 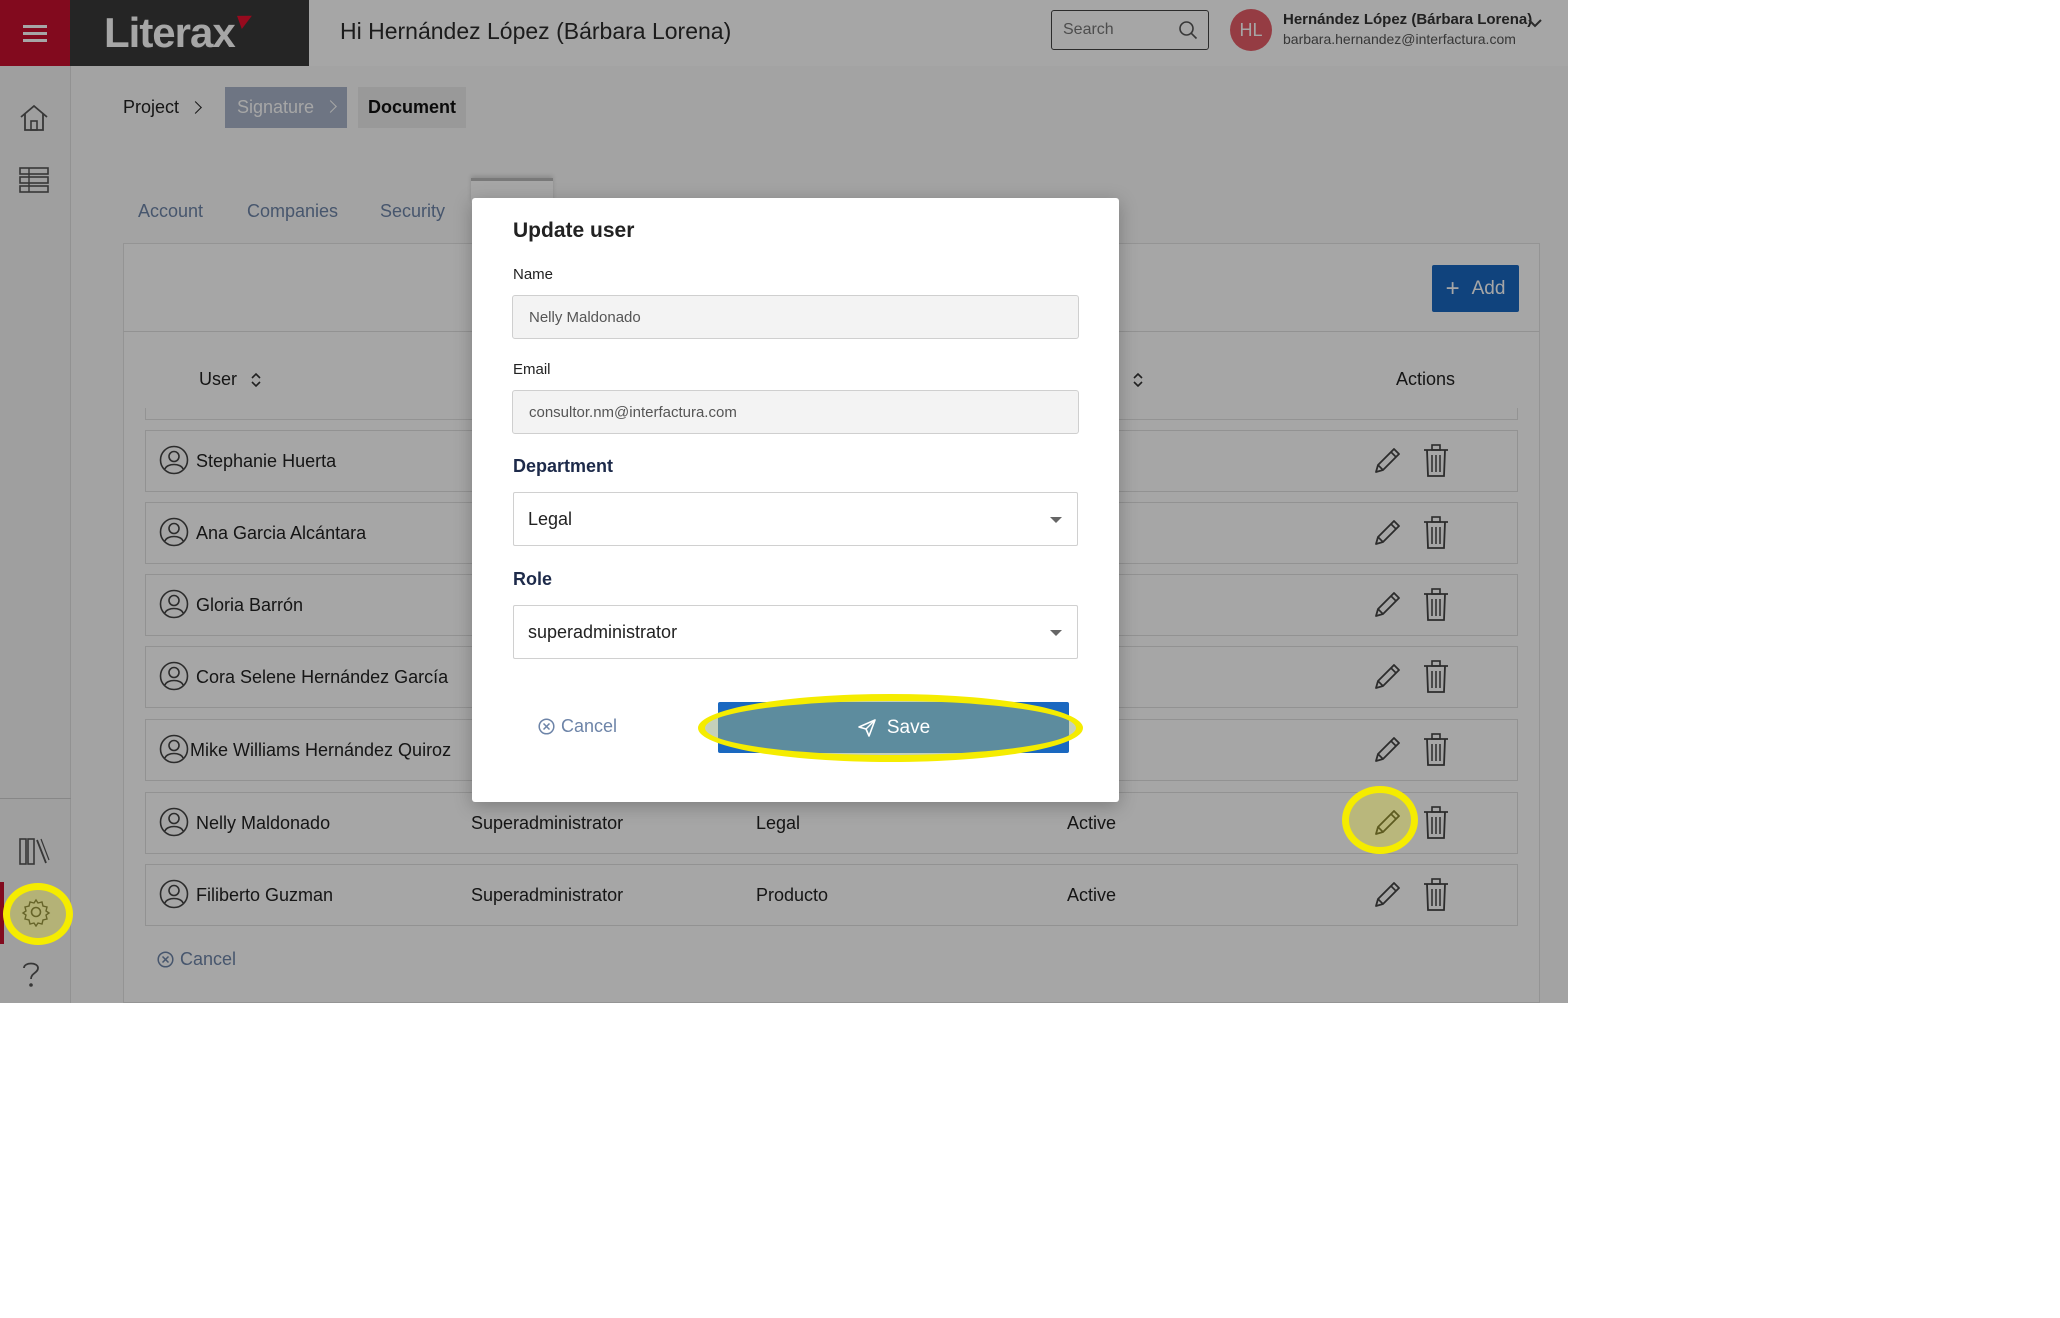 I want to click on dialog-title: Update user, so click(x=574, y=230).